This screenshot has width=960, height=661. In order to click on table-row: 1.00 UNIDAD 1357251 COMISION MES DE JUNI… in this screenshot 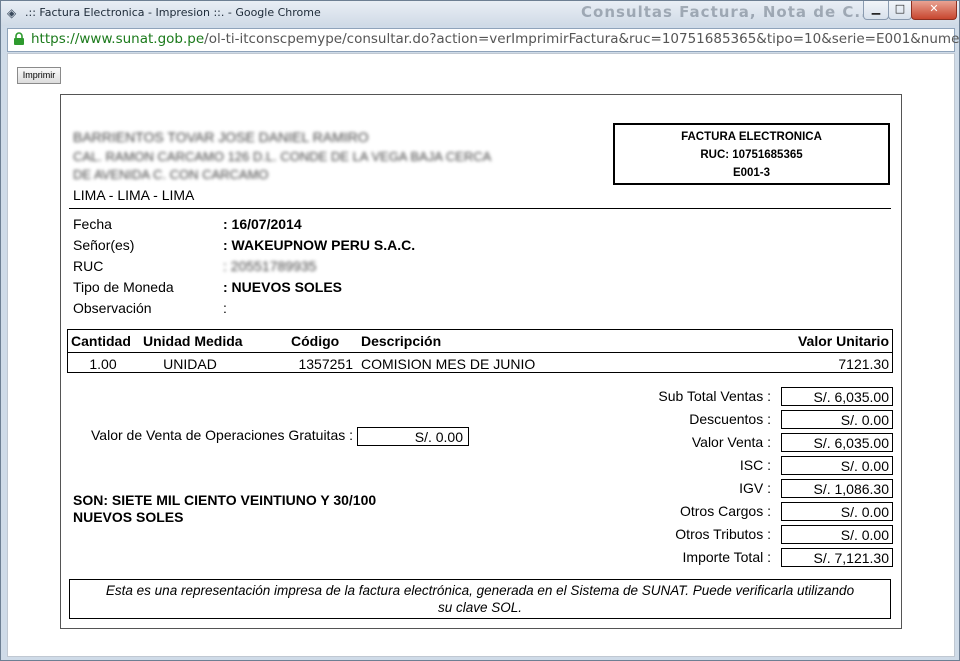, I will do `click(480, 364)`.